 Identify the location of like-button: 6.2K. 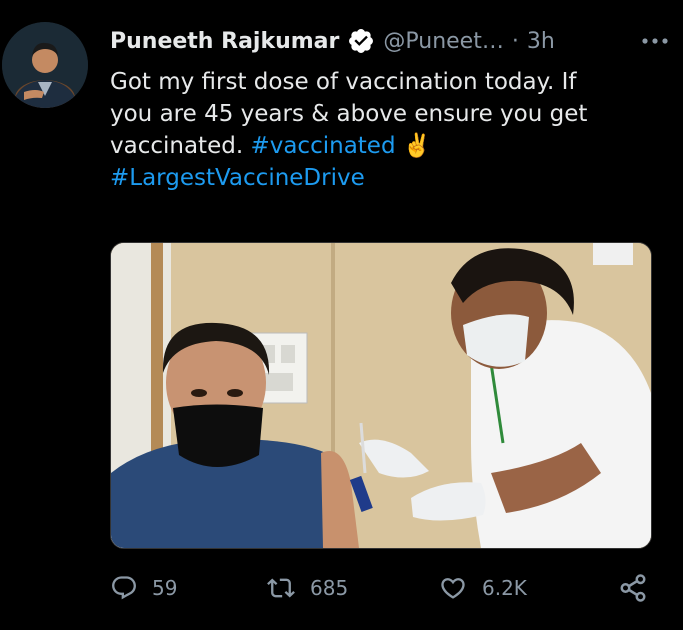
(482, 588).